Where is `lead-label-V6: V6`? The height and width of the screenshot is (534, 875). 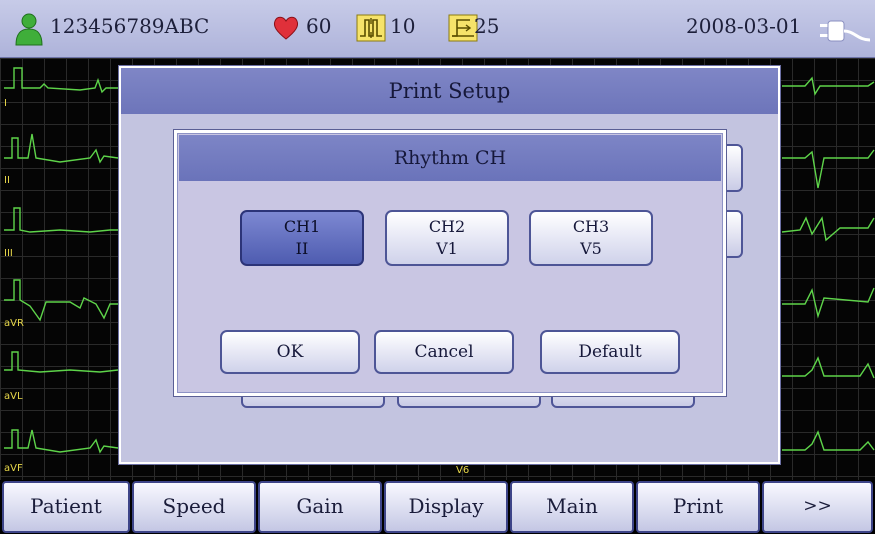
lead-label-V6: V6 is located at coordinates (463, 470).